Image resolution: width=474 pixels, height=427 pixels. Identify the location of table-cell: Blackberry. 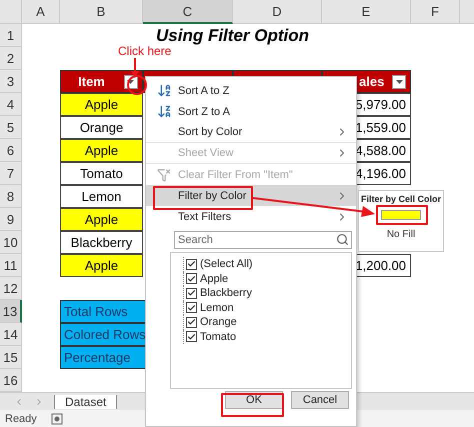
(101, 242).